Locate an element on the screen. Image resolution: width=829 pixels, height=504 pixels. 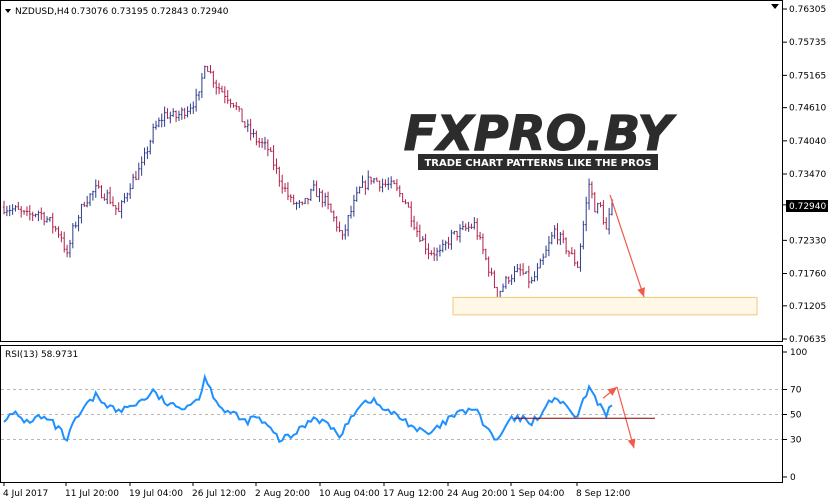
time-tick-label: 8 Sep 12:00 is located at coordinates (603, 494).